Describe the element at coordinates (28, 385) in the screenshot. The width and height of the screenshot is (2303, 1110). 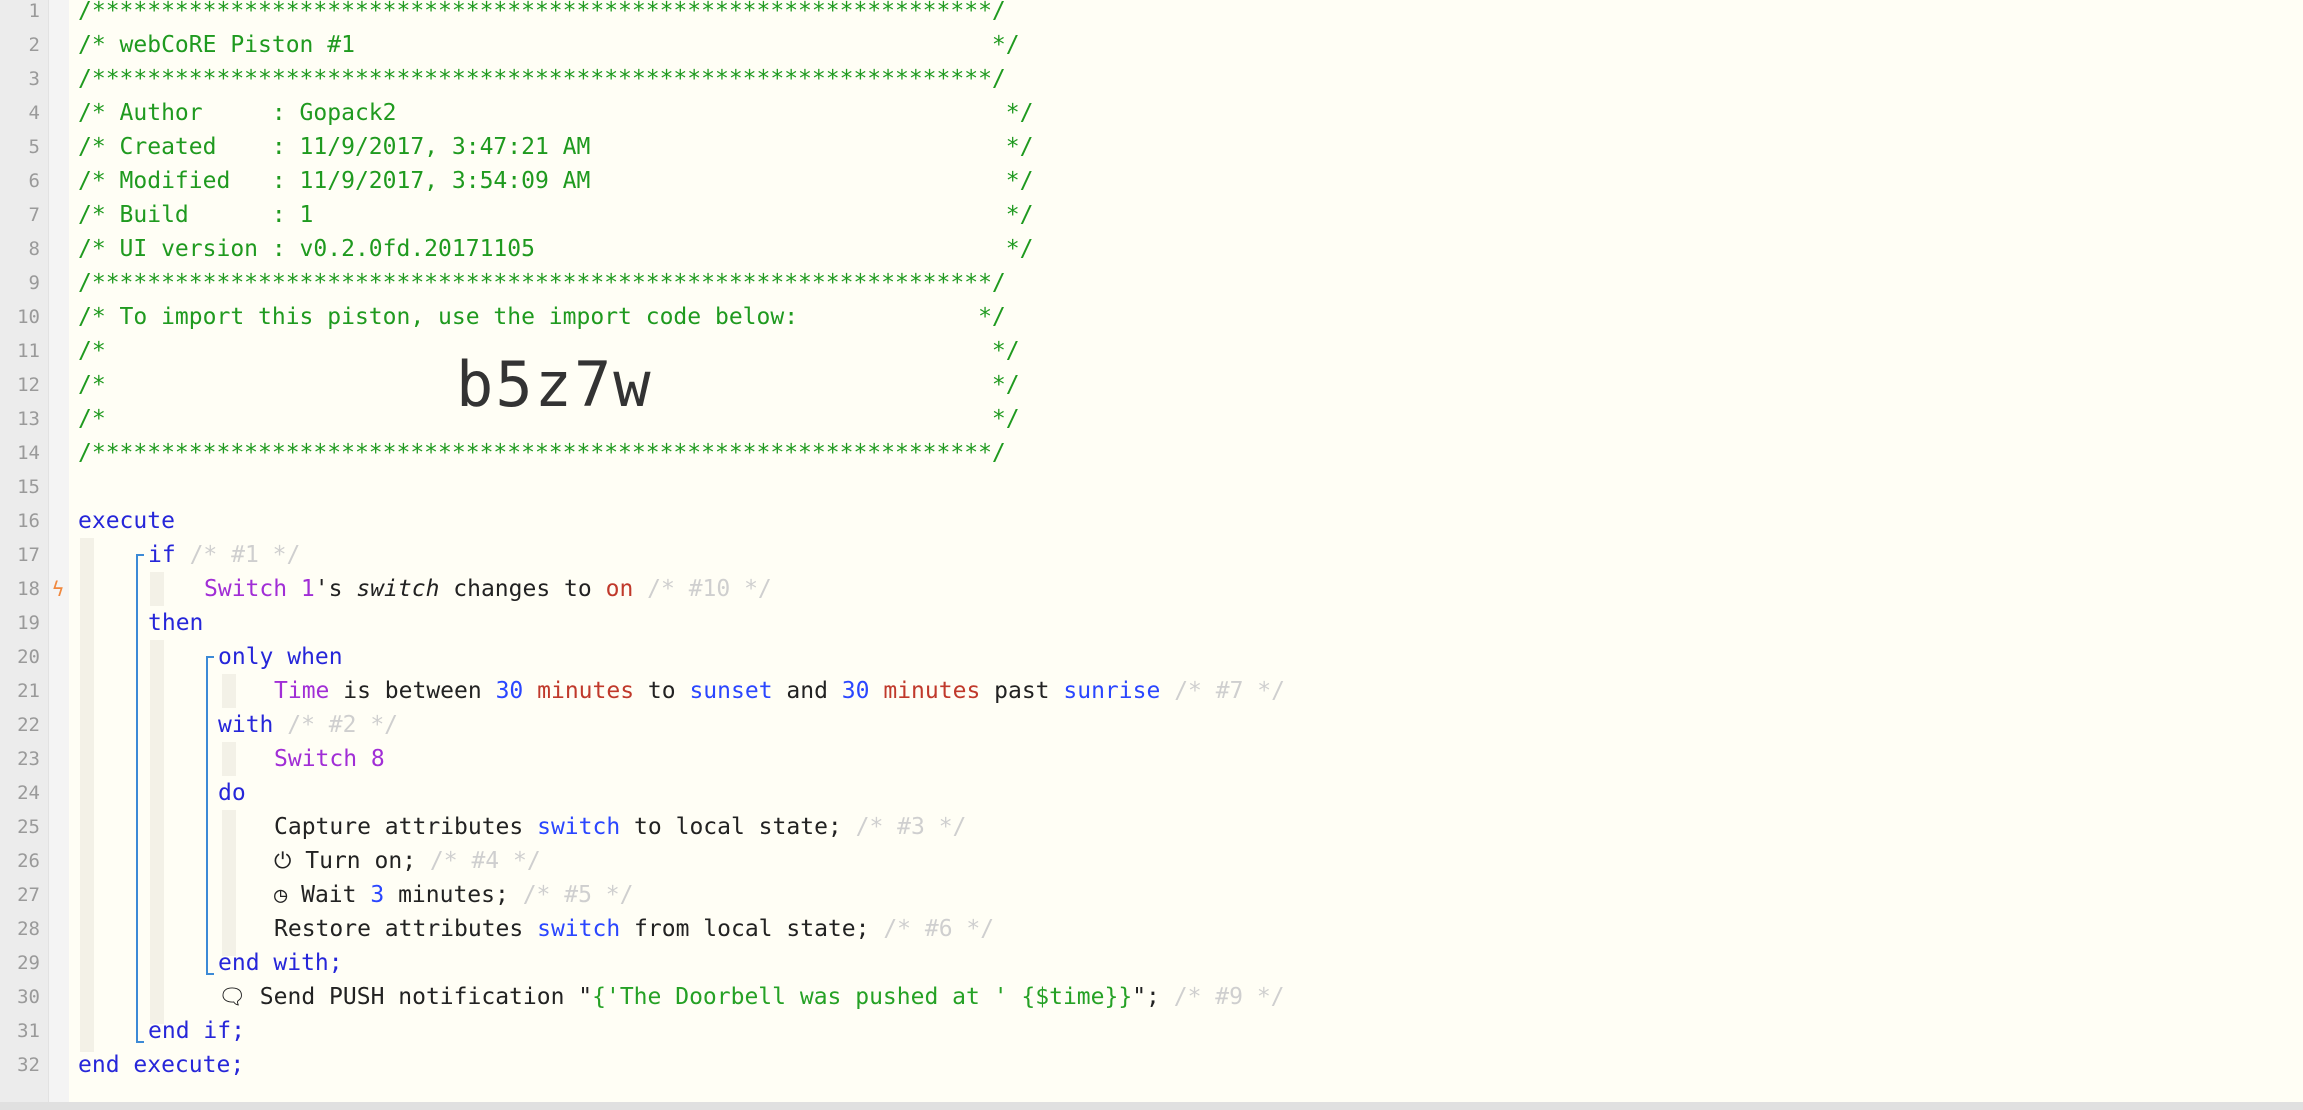
I see `line-number: 12` at that location.